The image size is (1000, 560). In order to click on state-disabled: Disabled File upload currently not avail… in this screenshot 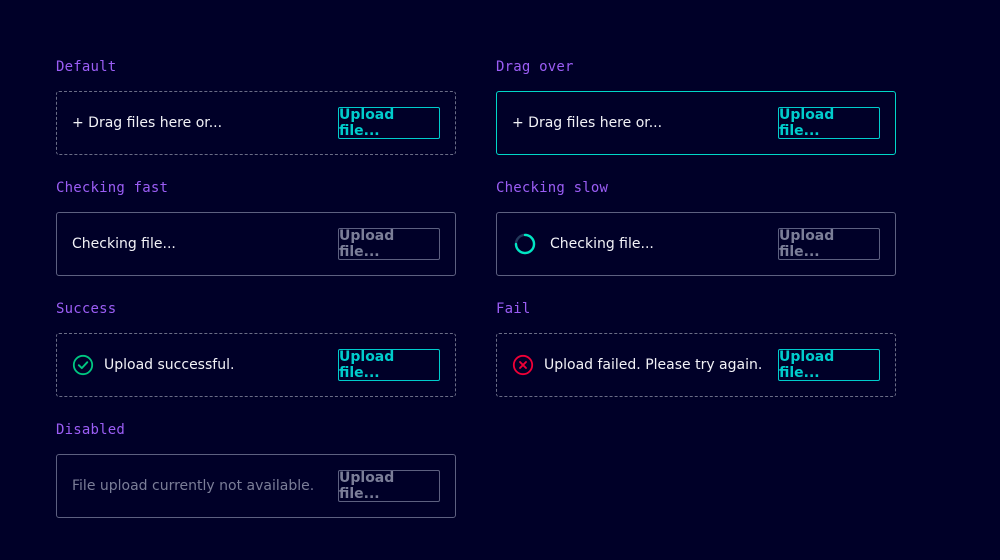, I will do `click(256, 469)`.